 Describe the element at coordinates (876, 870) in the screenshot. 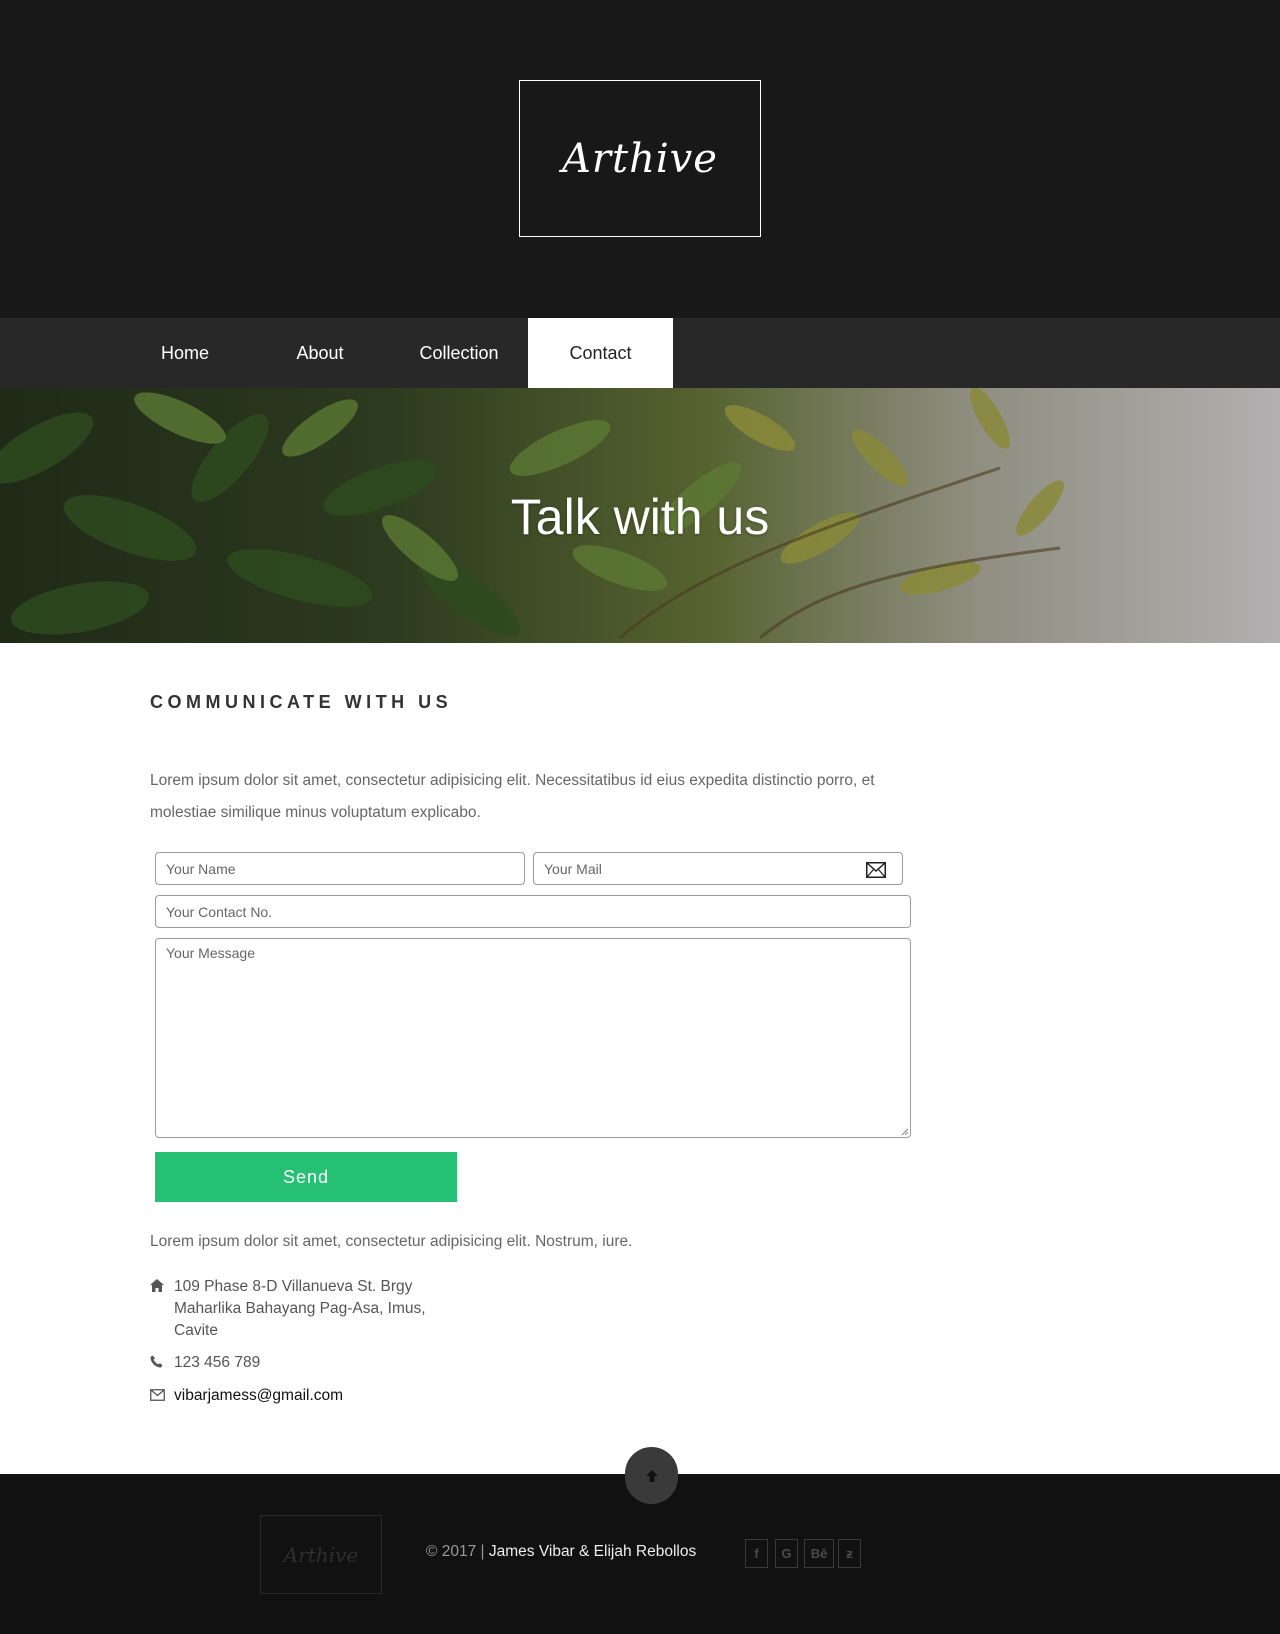

I see `mail-icon` at that location.